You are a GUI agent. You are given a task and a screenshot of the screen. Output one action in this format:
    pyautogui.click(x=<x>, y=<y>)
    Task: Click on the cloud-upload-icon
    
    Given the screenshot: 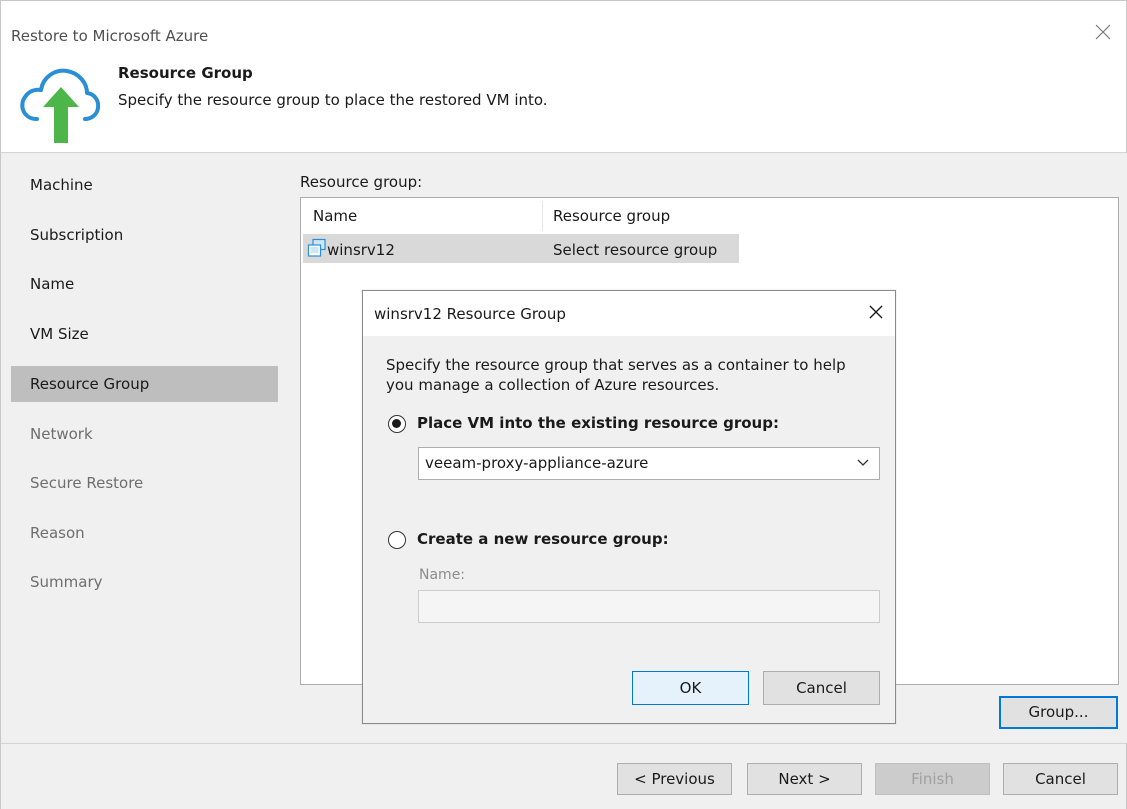 What is the action you would take?
    pyautogui.click(x=60, y=105)
    